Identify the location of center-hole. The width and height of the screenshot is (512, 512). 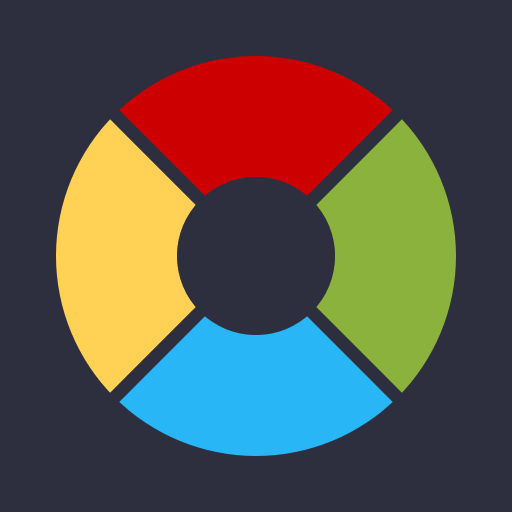
(256, 256).